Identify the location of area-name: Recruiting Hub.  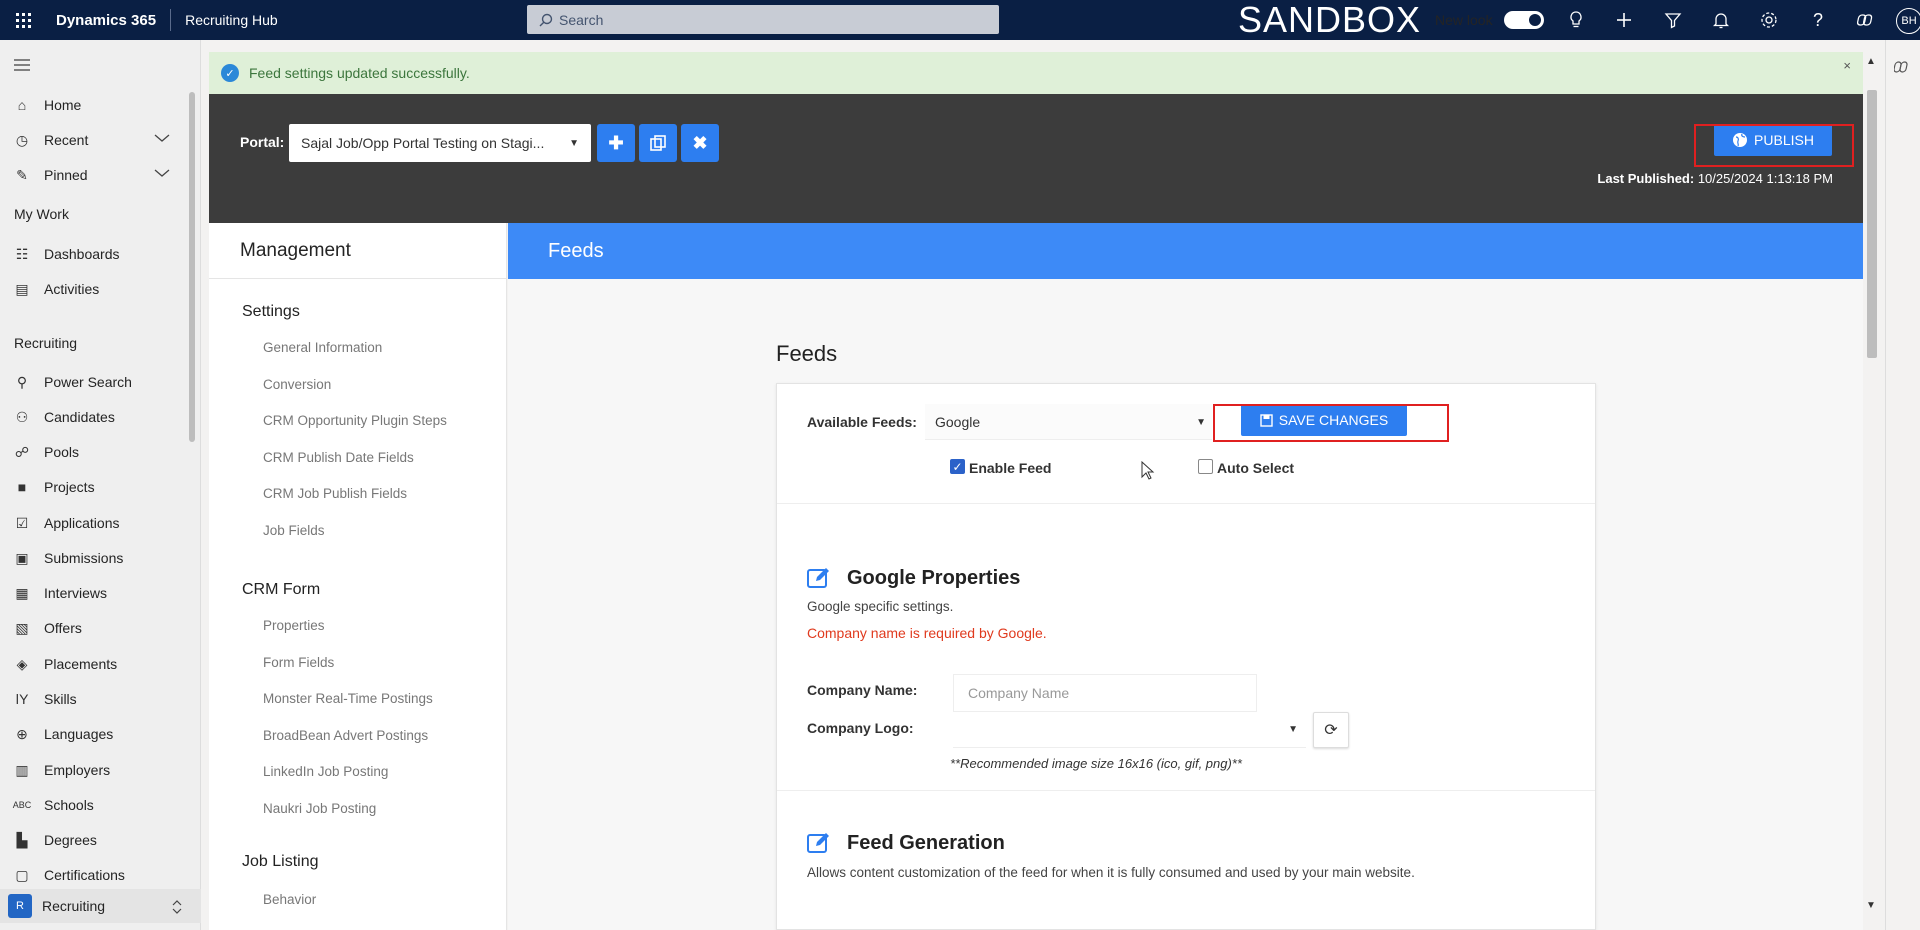
(231, 20).